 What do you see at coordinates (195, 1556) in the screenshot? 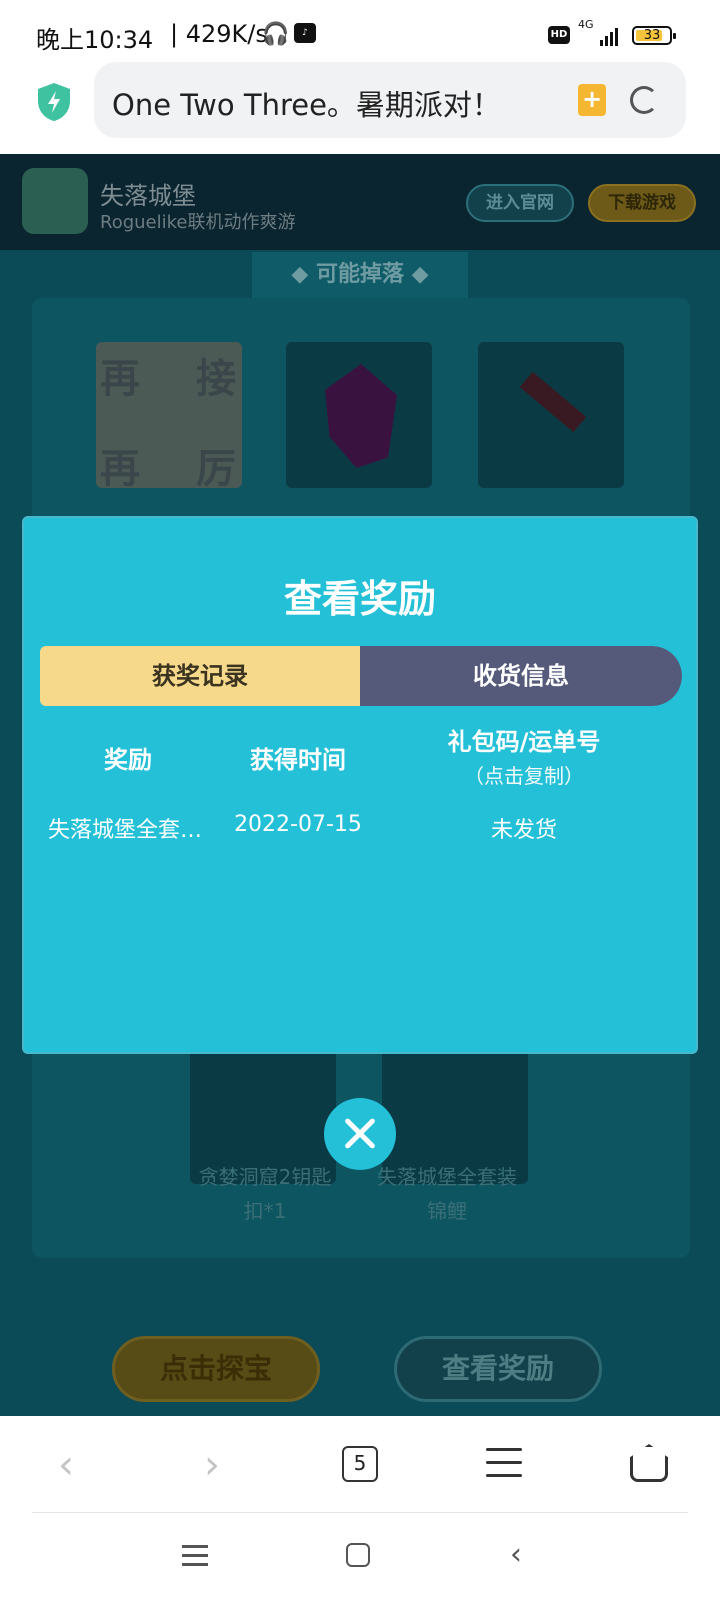
I see `recent-apps-icon` at bounding box center [195, 1556].